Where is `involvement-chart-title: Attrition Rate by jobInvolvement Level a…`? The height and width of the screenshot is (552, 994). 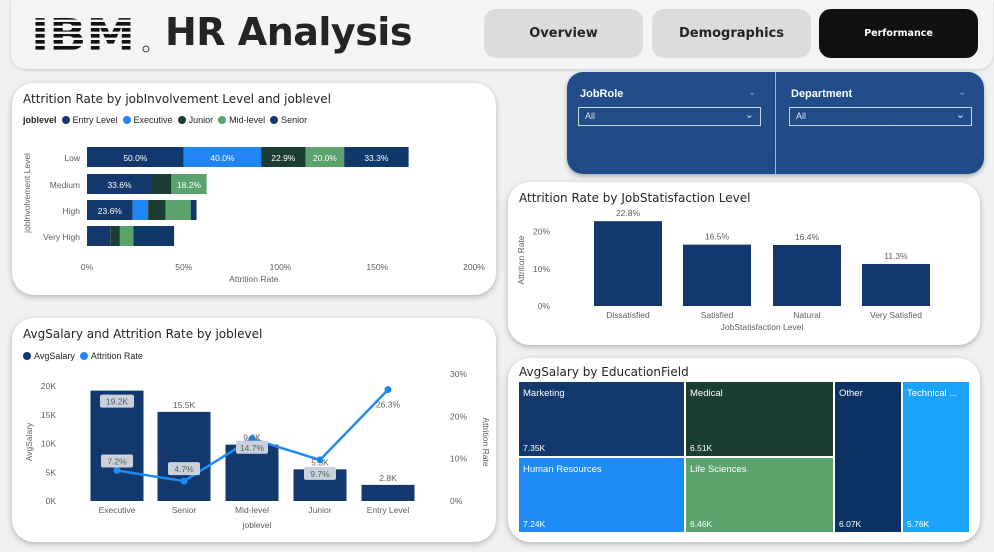
involvement-chart-title: Attrition Rate by jobInvolvement Level a… is located at coordinates (177, 99).